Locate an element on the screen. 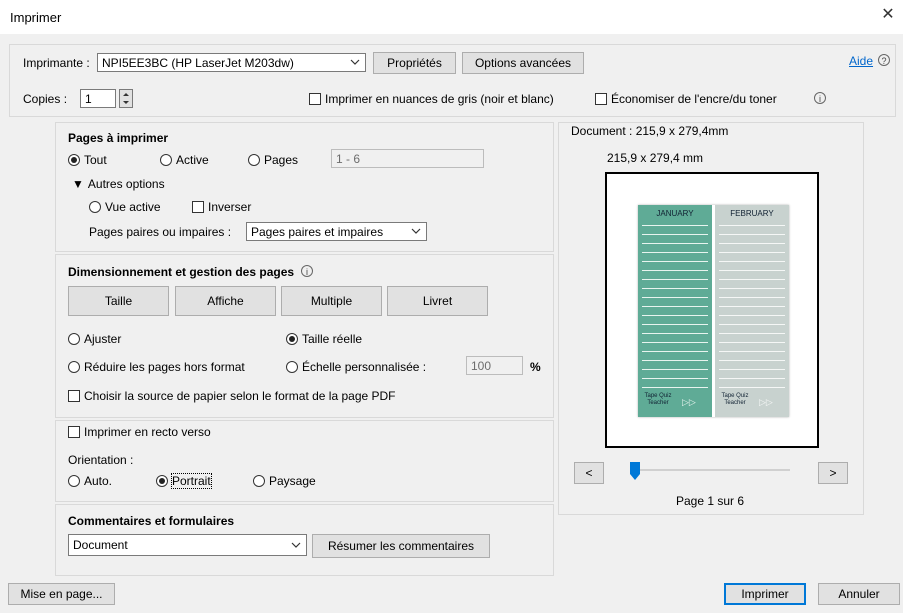 Image resolution: width=903 pixels, height=613 pixels. info-icon: i is located at coordinates (820, 98).